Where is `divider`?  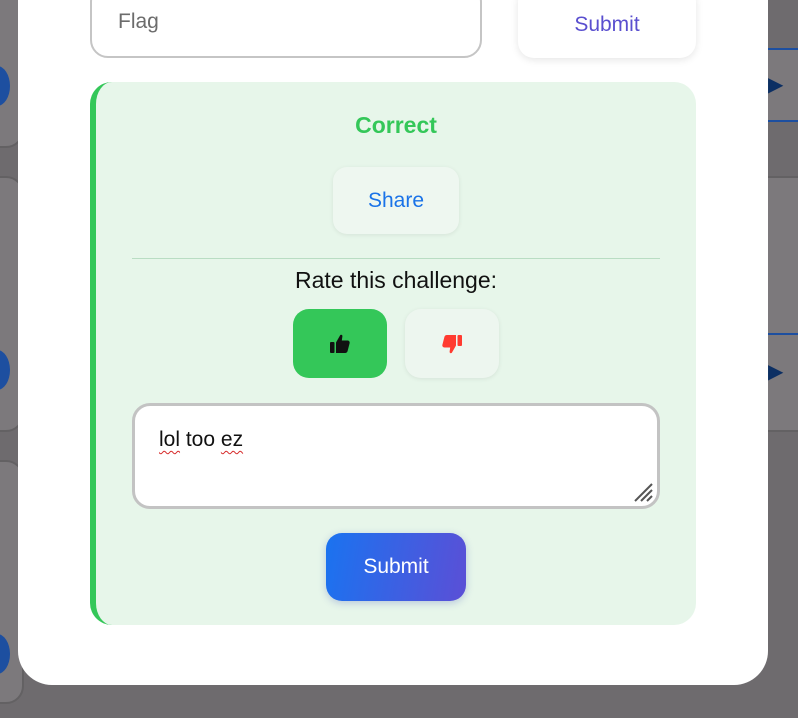 divider is located at coordinates (396, 258).